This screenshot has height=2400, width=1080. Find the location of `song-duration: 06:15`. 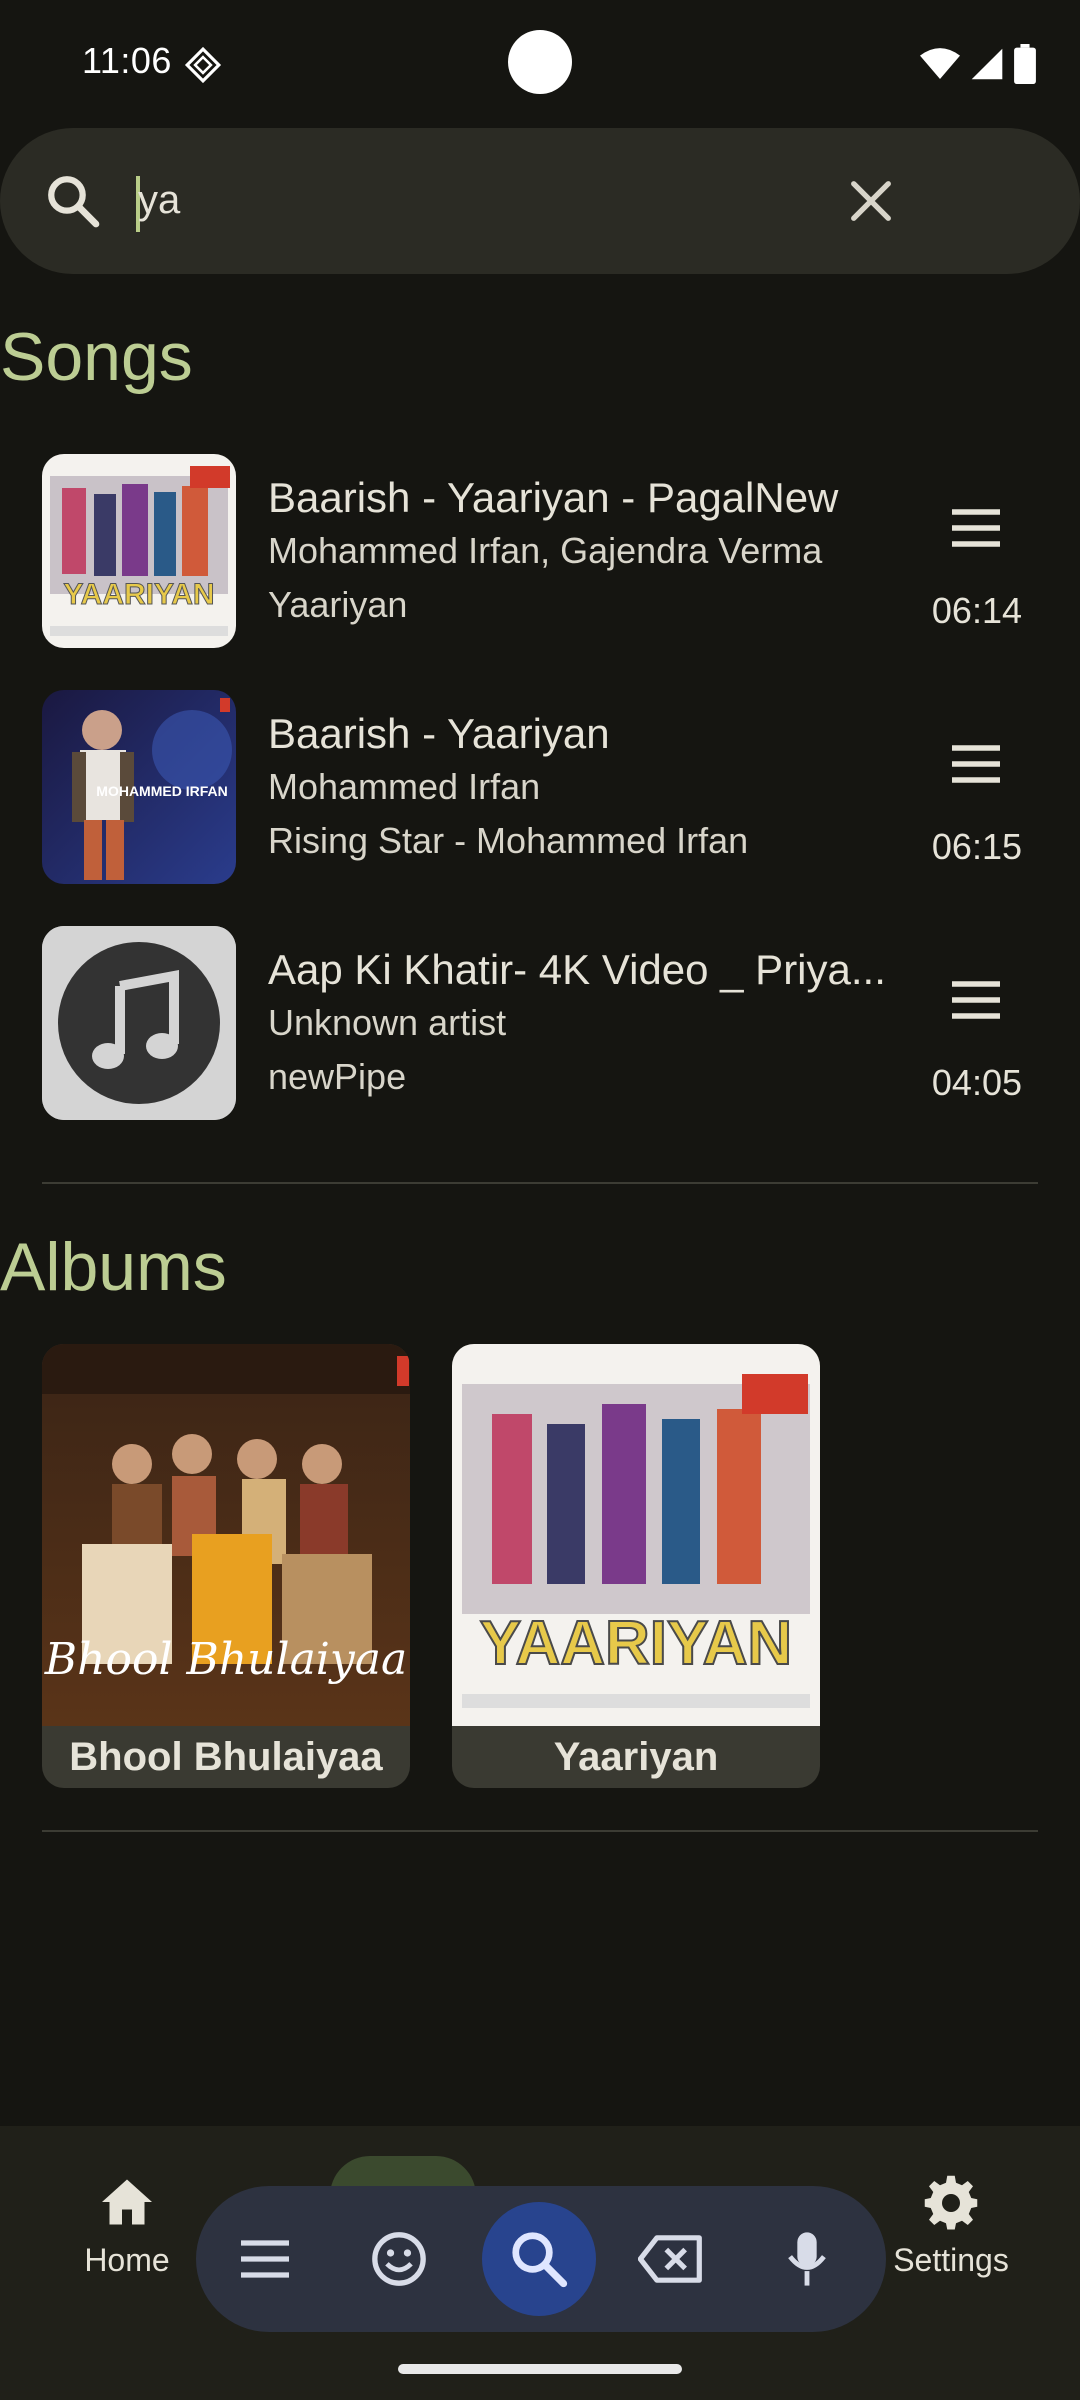

song-duration: 06:15 is located at coordinates (976, 846).